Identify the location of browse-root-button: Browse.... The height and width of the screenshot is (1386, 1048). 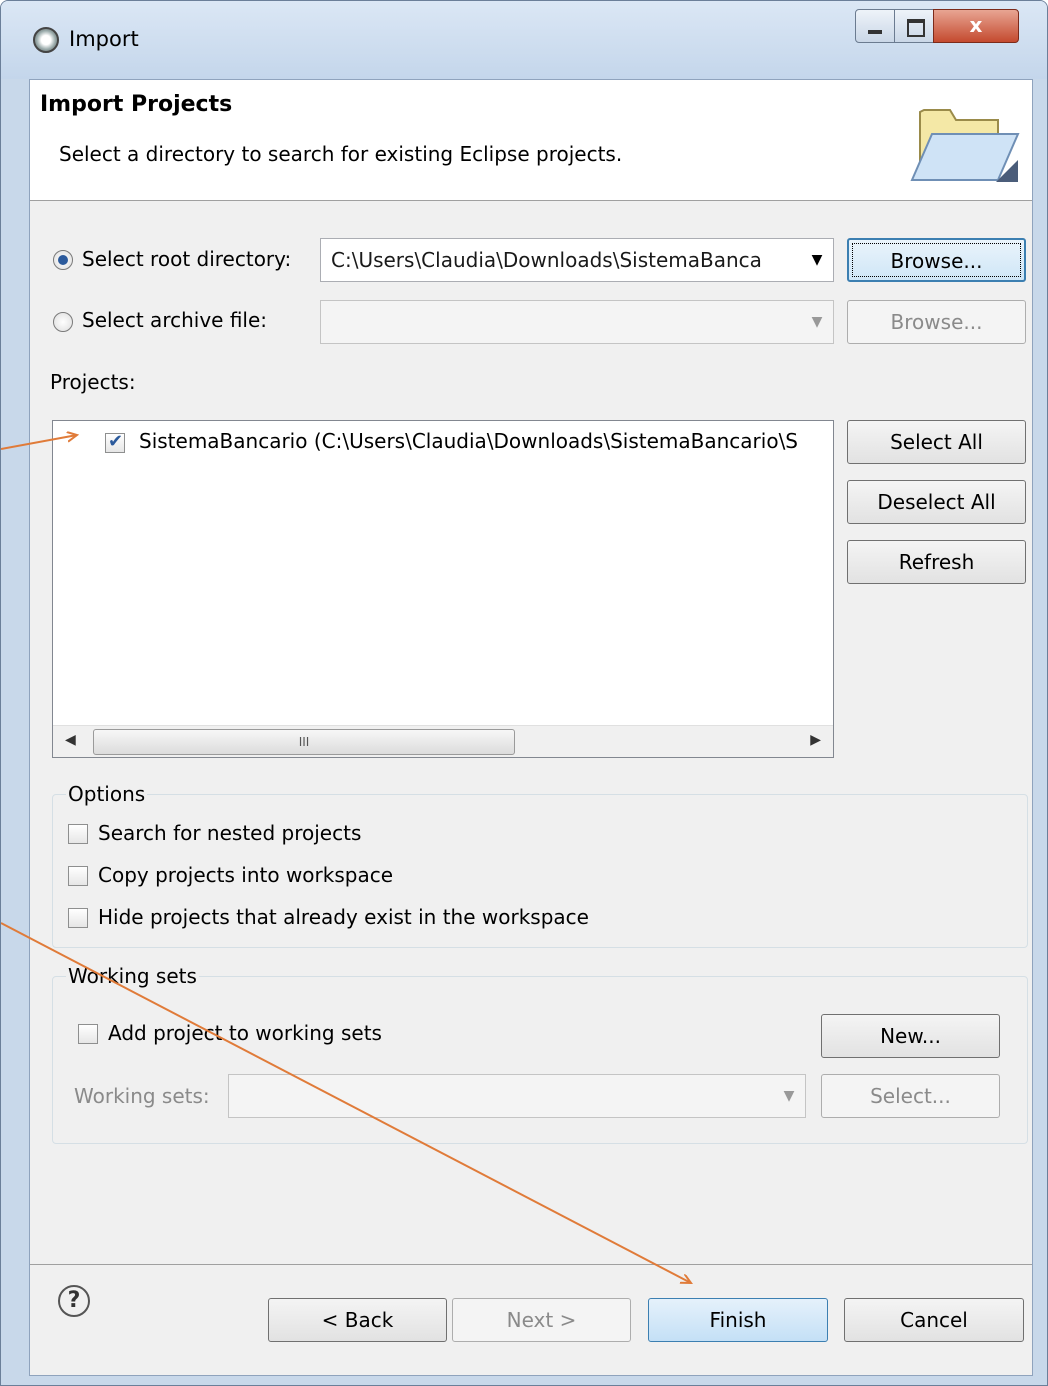
(936, 260).